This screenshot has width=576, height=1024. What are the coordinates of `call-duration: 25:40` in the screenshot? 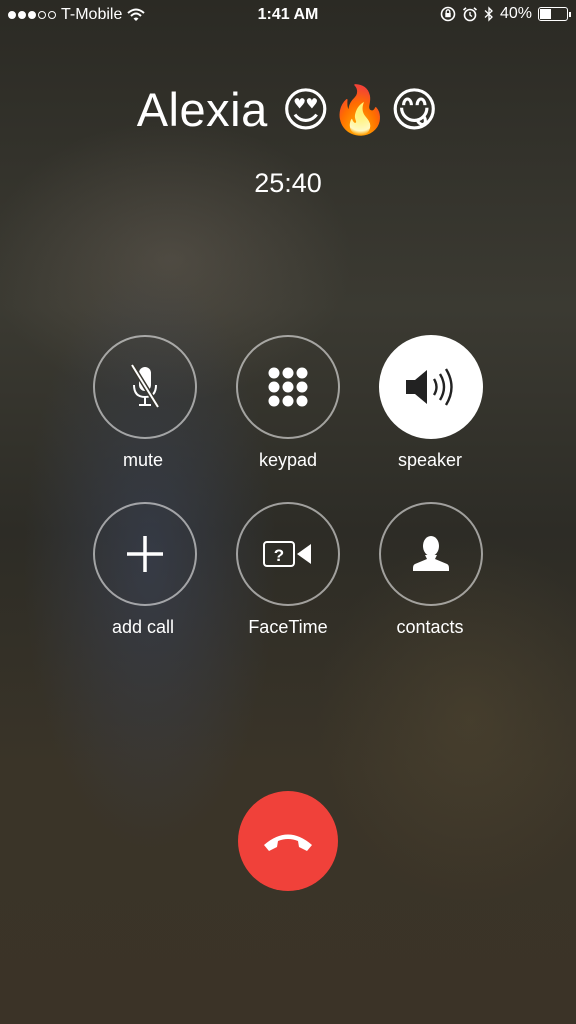 It's located at (288, 183).